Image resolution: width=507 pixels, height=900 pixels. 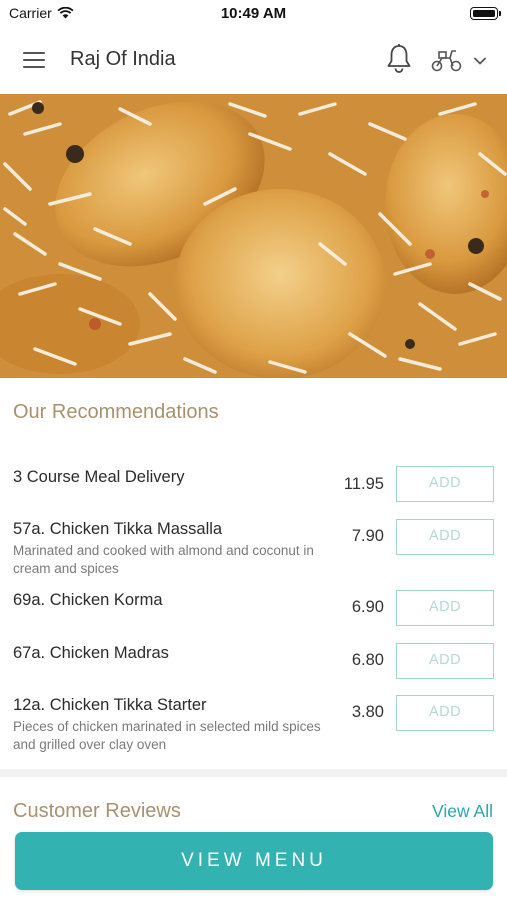 I want to click on page-title: Raj Of India, so click(x=123, y=59).